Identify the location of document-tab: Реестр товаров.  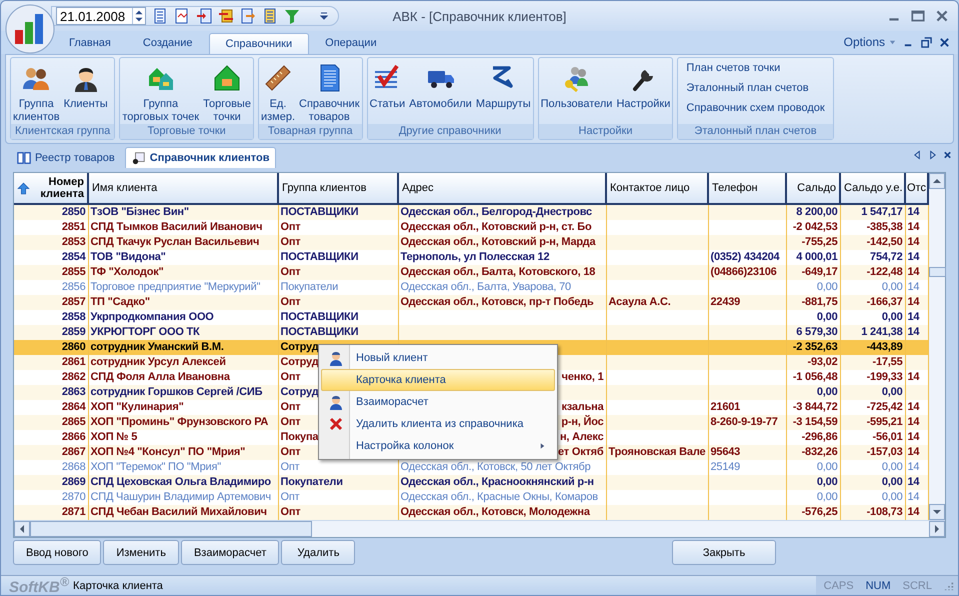
(66, 157).